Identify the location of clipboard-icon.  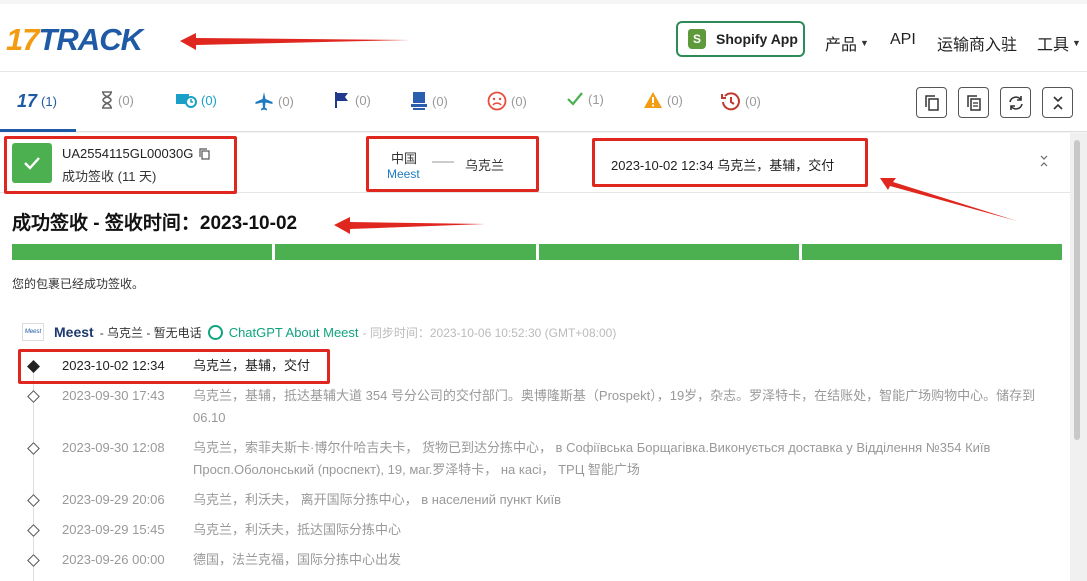
(973, 102).